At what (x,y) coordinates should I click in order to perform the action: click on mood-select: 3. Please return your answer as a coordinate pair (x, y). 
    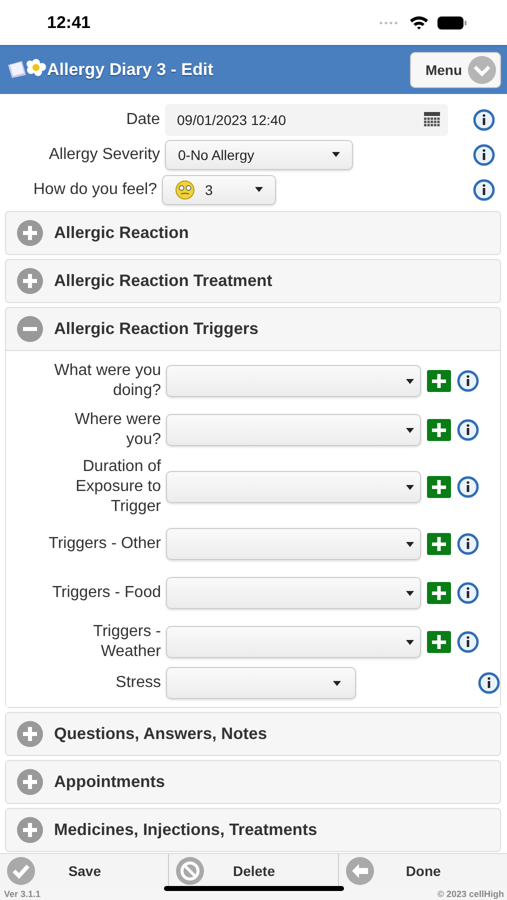
    Looking at the image, I should click on (219, 189).